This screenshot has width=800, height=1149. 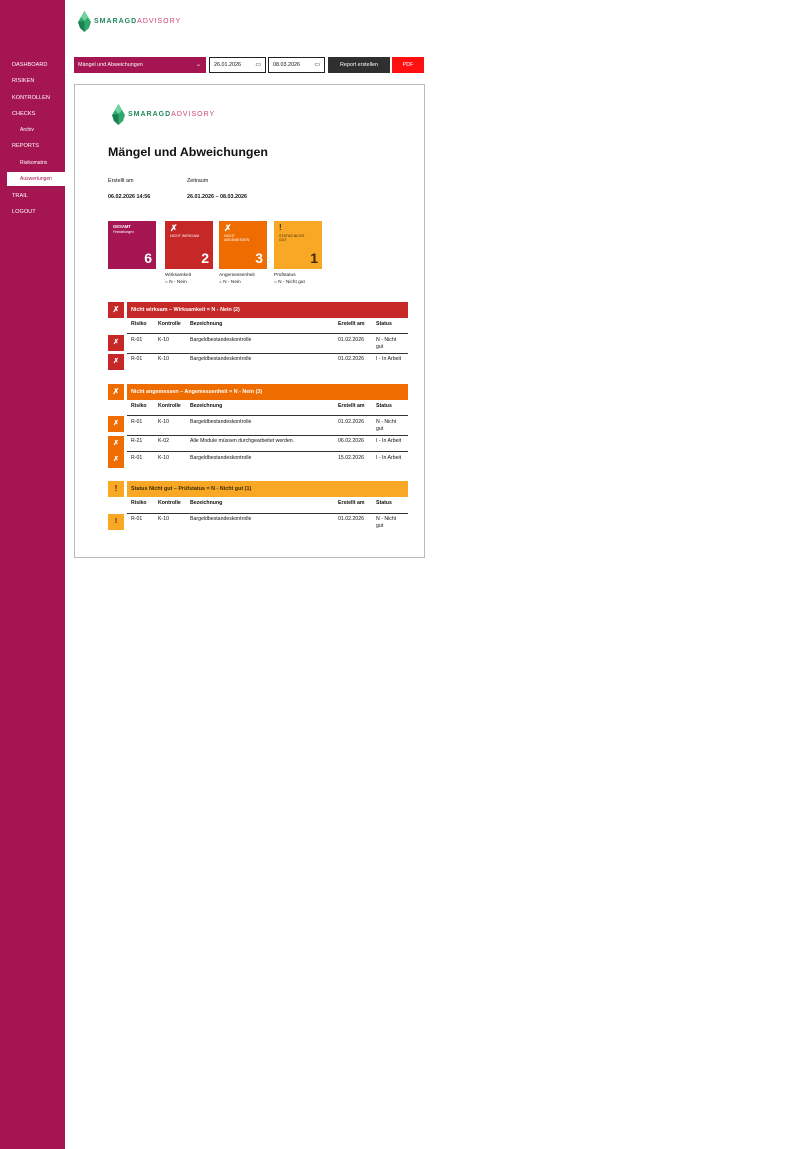 I want to click on sidebar-item-dashboard: DASHBOARD, so click(x=32, y=65).